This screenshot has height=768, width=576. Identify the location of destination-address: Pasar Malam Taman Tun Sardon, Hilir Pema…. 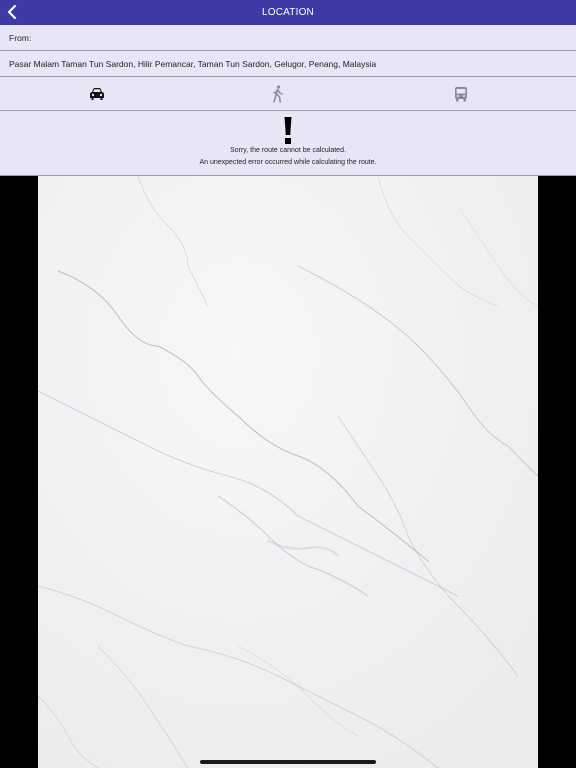
(193, 63).